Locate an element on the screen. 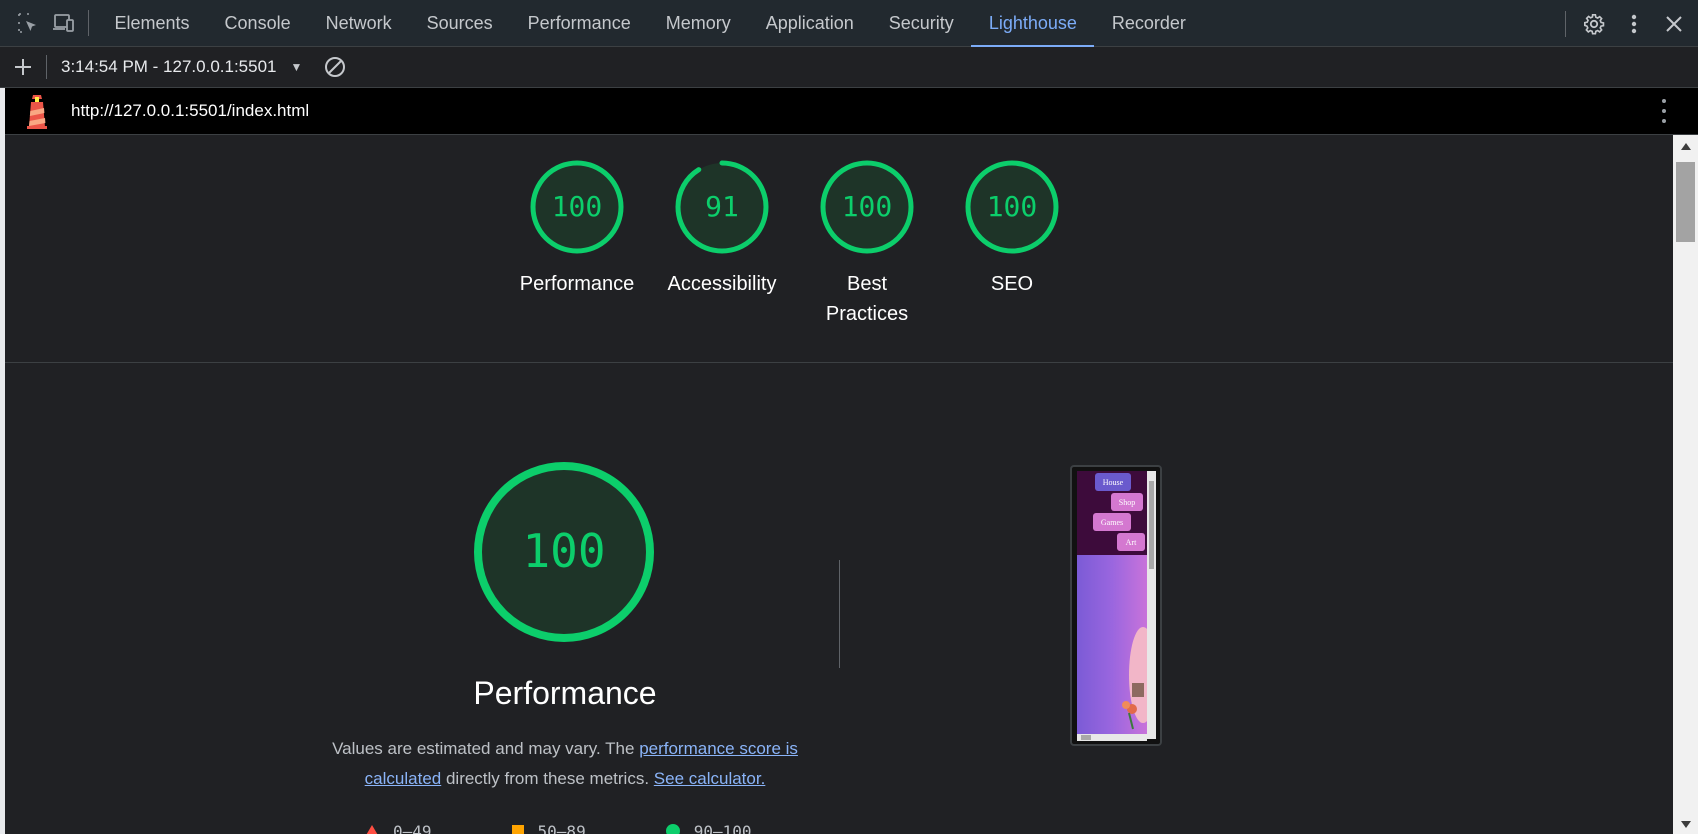 The height and width of the screenshot is (834, 1698). report-url-bar: http://127.0.0.1:5501/index.html is located at coordinates (851, 111).